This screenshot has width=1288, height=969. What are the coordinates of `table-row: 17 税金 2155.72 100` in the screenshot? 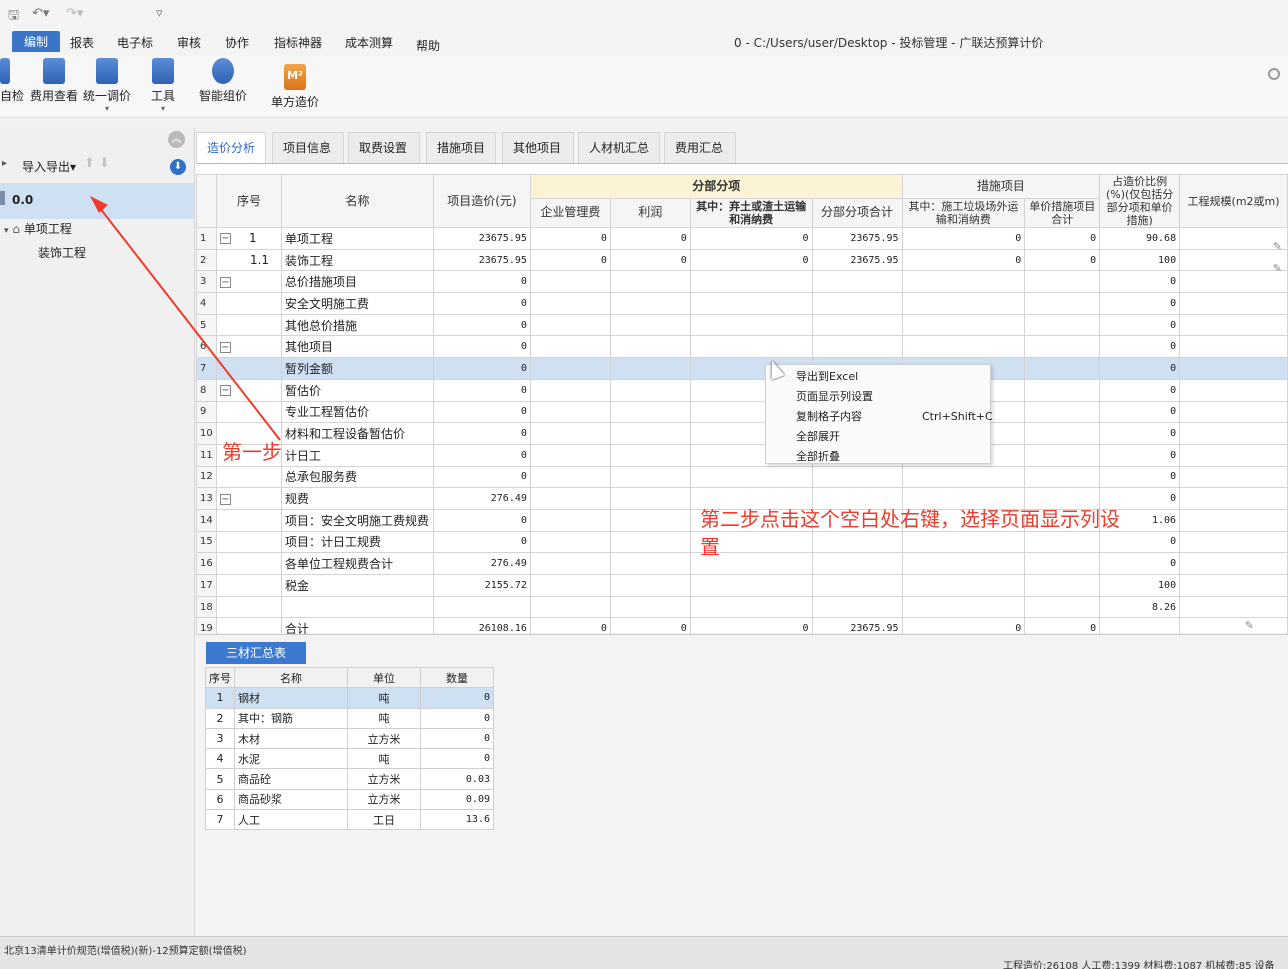 It's located at (742, 585).